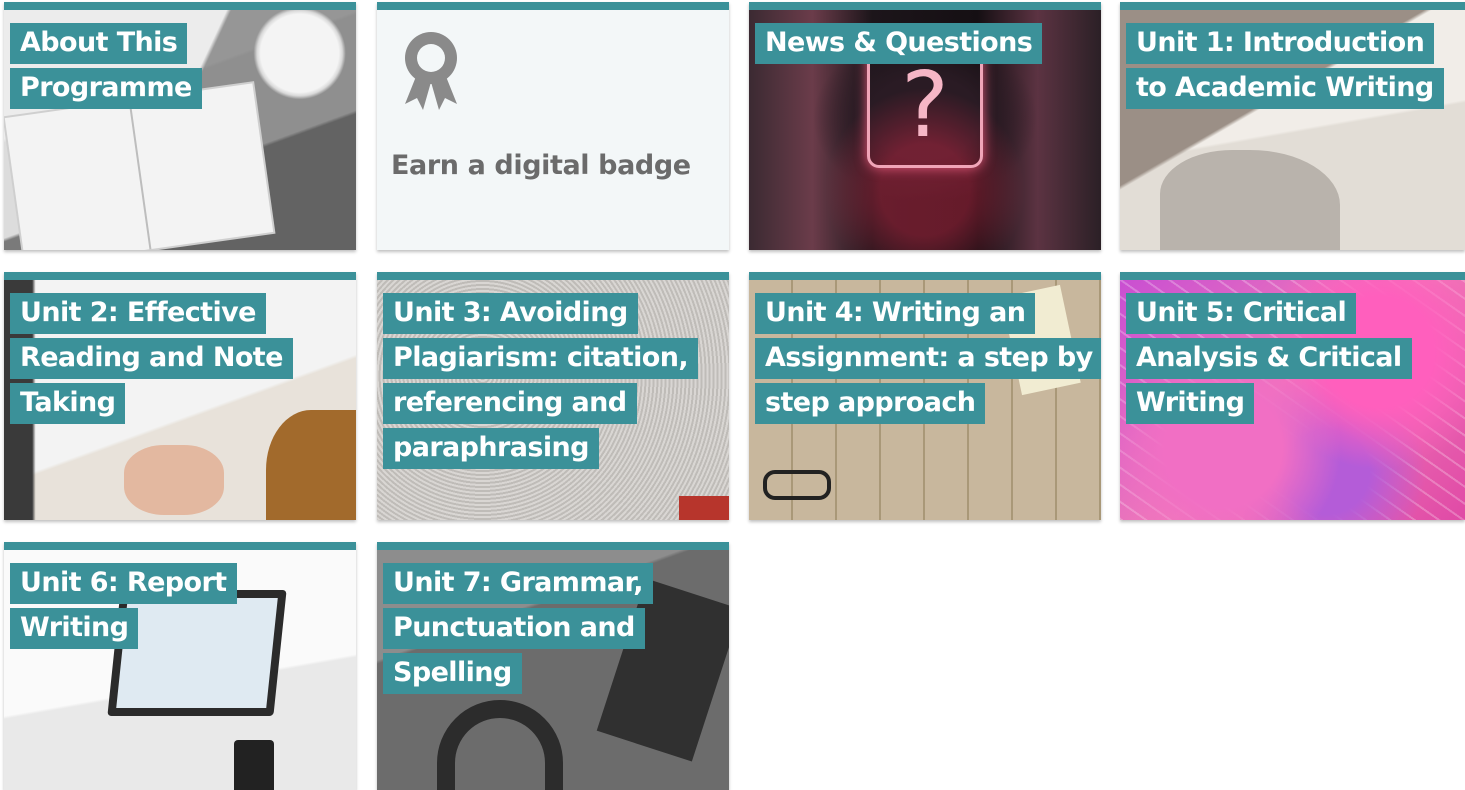 This screenshot has width=1465, height=790. I want to click on tile-unit-6: Unit 6: Report Writing, so click(180, 666).